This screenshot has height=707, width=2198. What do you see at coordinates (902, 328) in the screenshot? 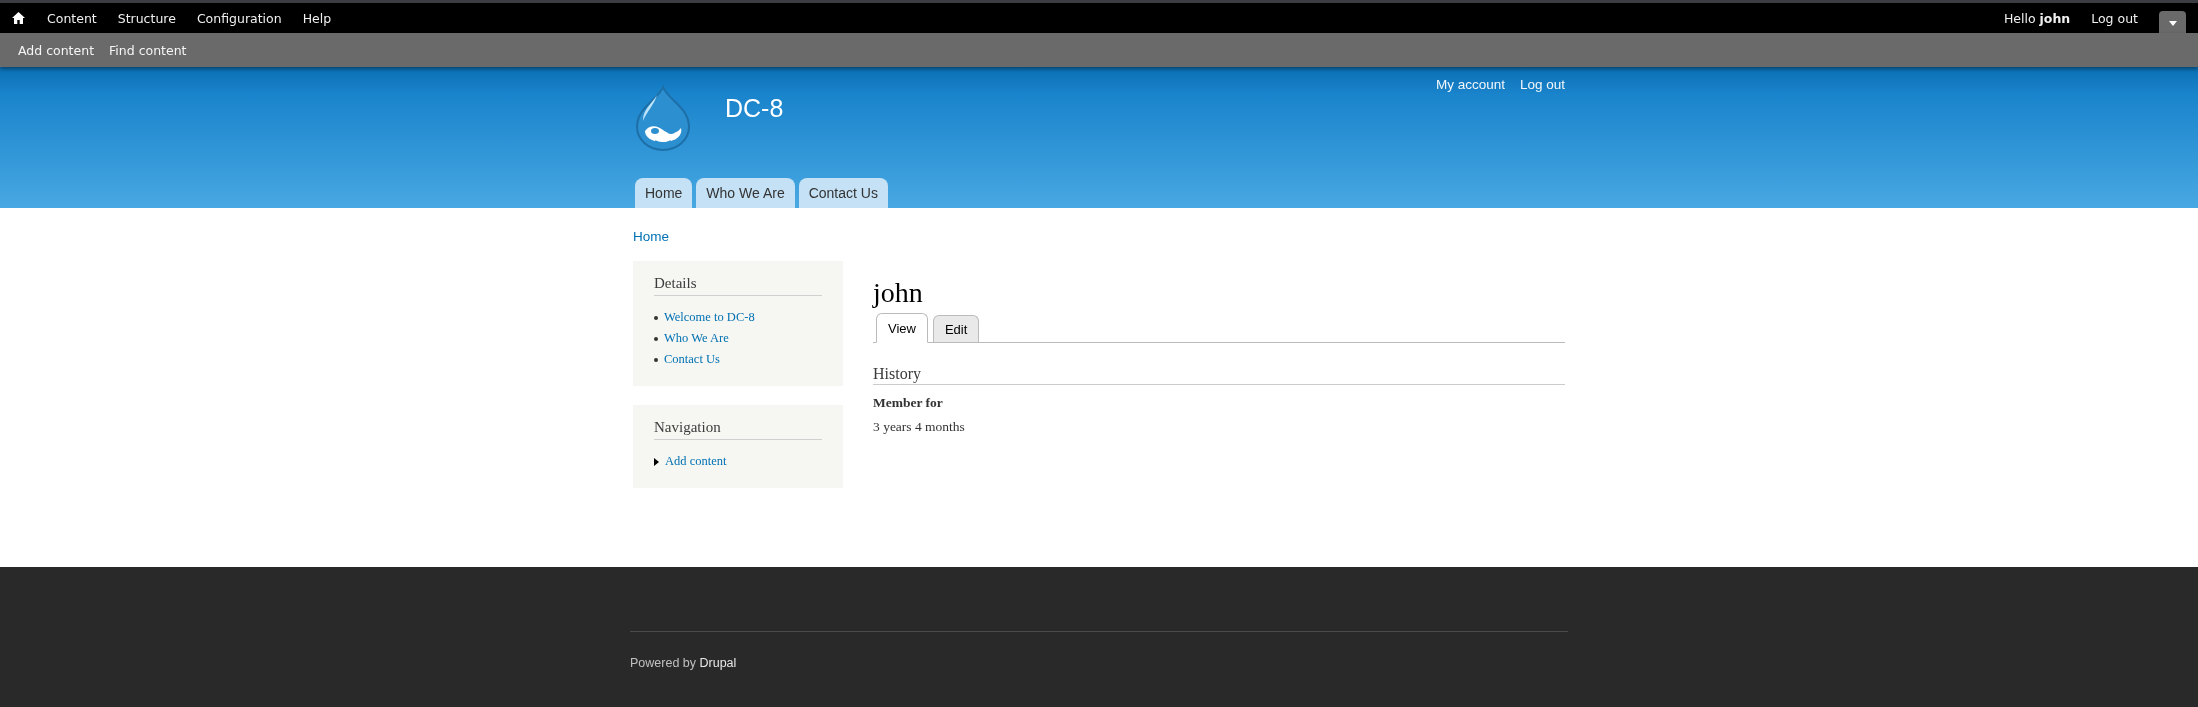
I see `page-tab: View` at bounding box center [902, 328].